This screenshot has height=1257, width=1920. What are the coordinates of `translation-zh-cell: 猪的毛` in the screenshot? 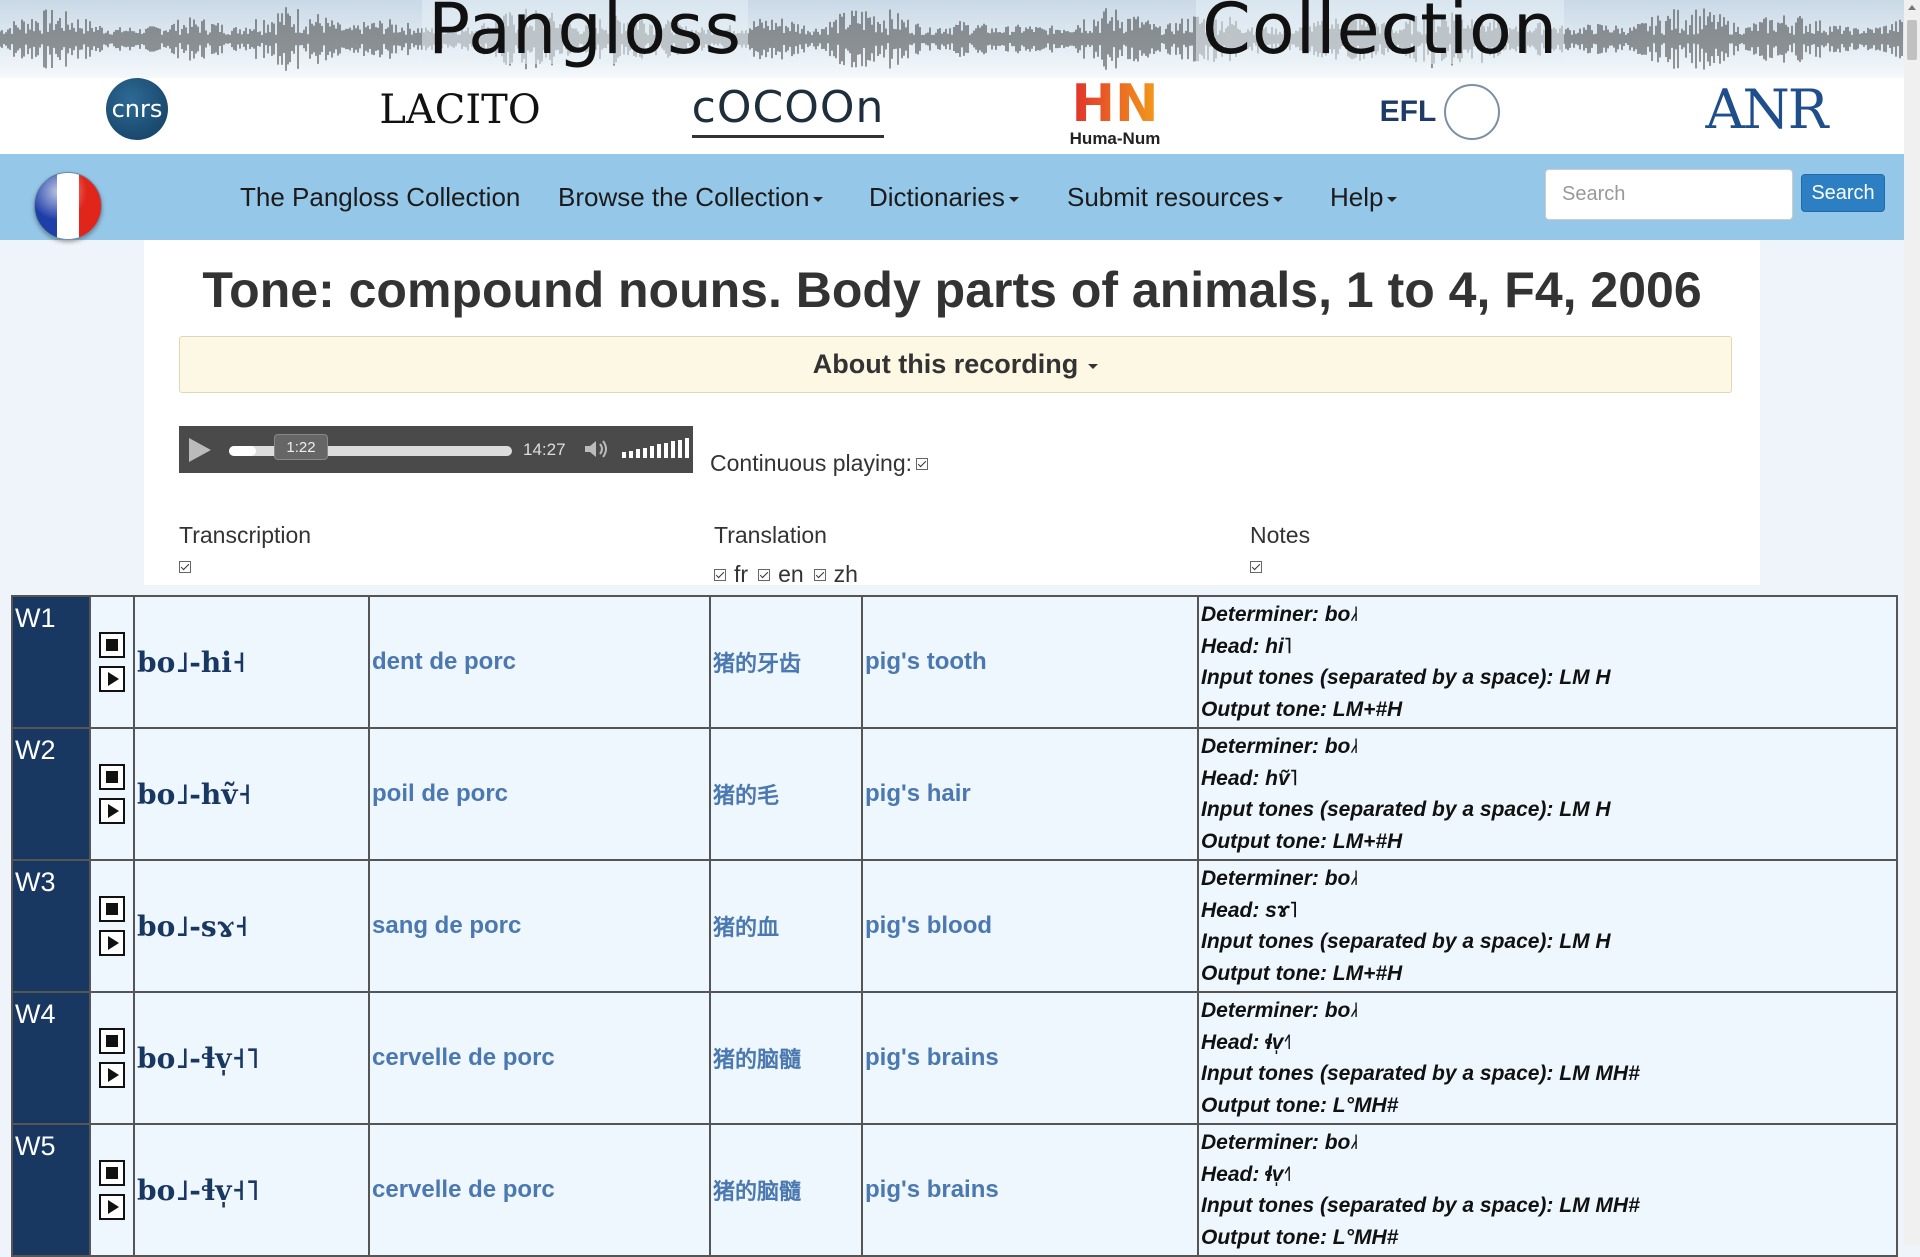 It's located at (786, 794).